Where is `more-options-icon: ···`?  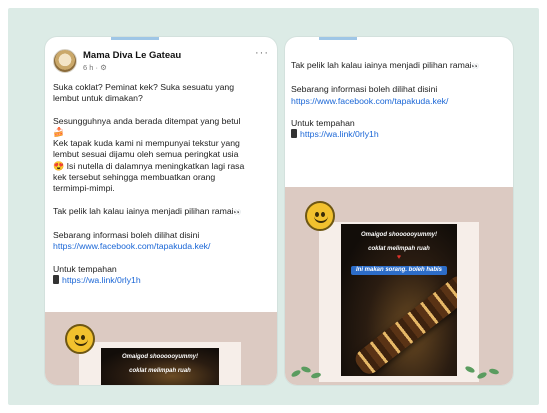 more-options-icon: ··· is located at coordinates (262, 53).